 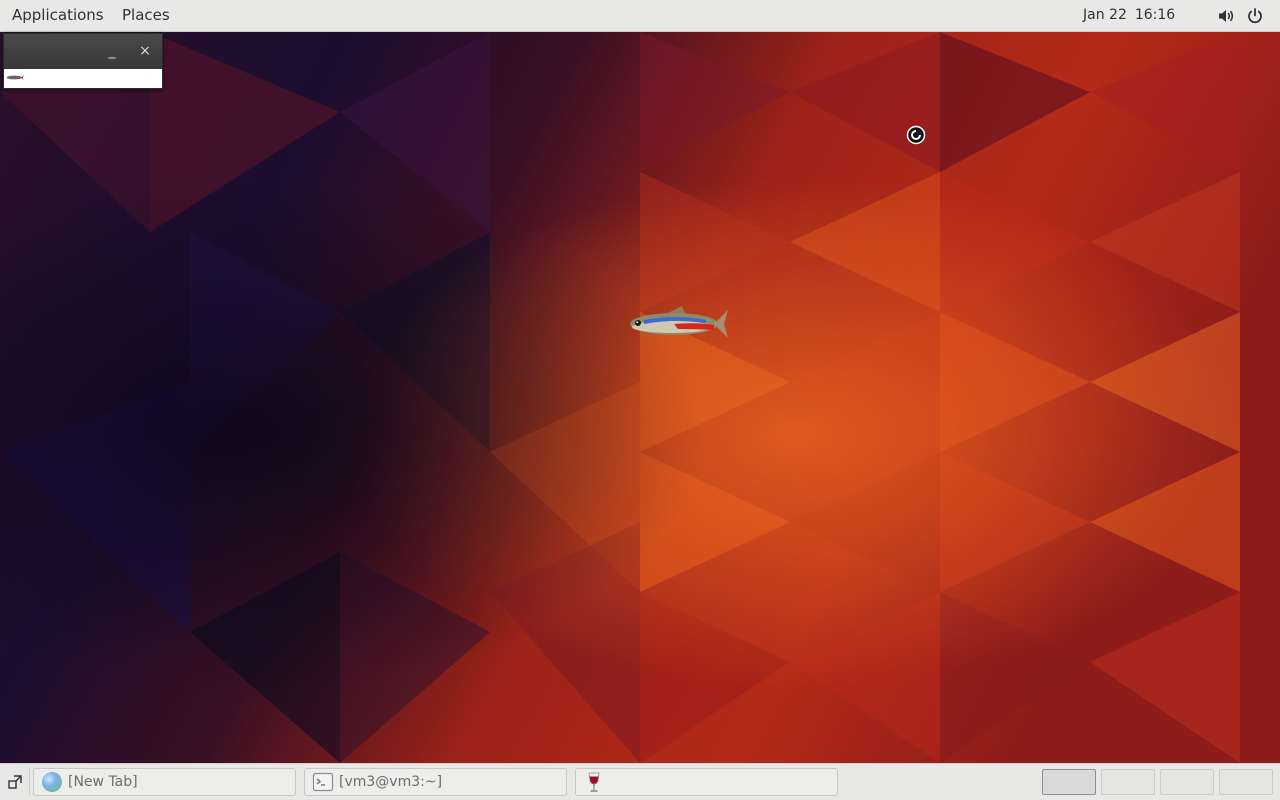 What do you see at coordinates (640, 16) in the screenshot?
I see `top-panel: Applications Places Jan 22 16:16` at bounding box center [640, 16].